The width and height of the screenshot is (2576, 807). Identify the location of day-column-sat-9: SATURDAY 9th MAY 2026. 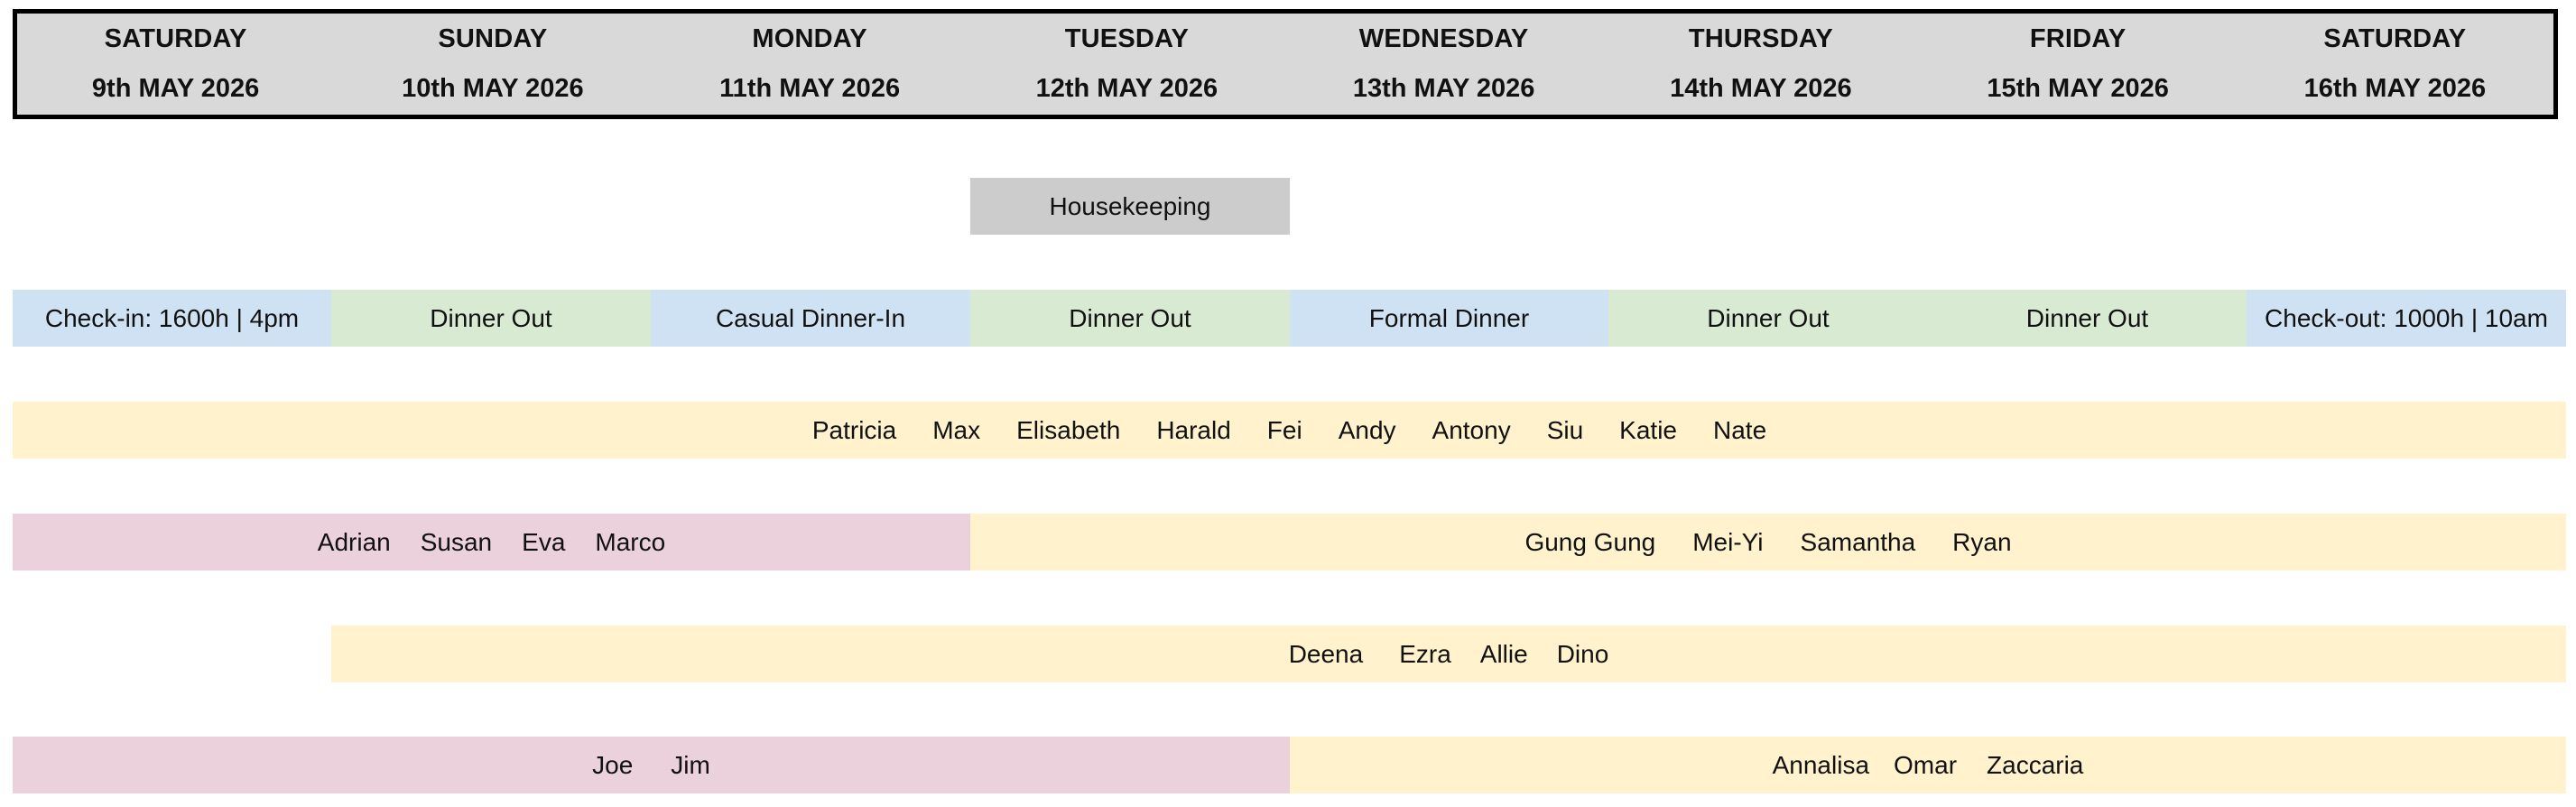
(175, 64).